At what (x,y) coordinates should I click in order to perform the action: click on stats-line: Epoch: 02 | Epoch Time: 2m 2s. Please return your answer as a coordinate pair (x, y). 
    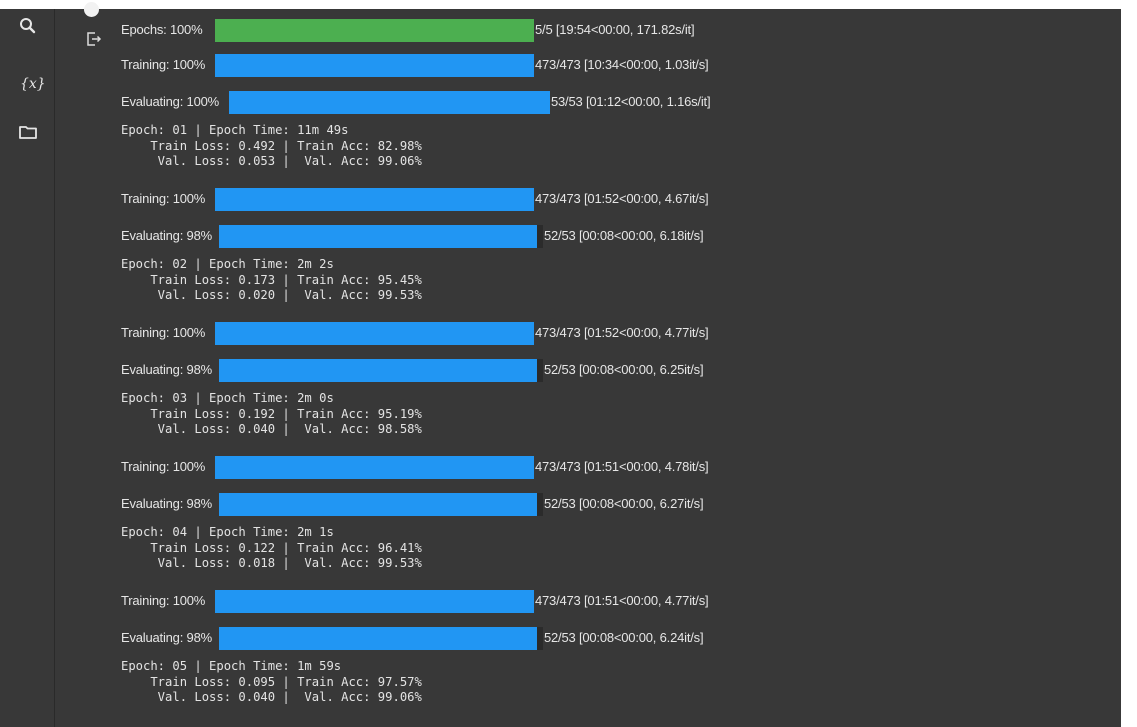
    Looking at the image, I should click on (227, 264).